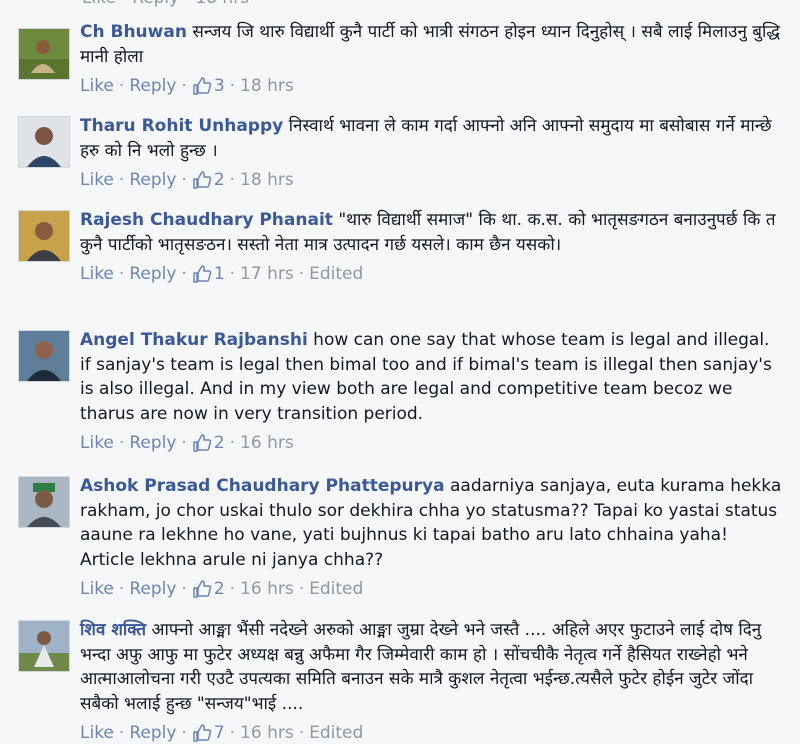 The image size is (800, 744). Describe the element at coordinates (194, 340) in the screenshot. I see `comment-author: Angel Thakur Rajbanshi` at that location.